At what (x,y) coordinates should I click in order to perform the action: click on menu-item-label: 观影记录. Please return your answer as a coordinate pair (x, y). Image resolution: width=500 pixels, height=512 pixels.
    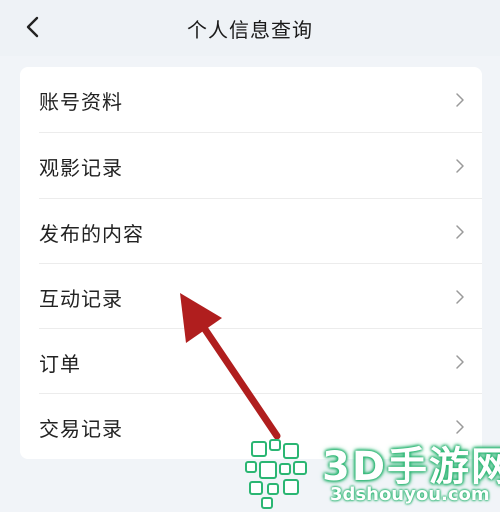
    Looking at the image, I should click on (81, 168).